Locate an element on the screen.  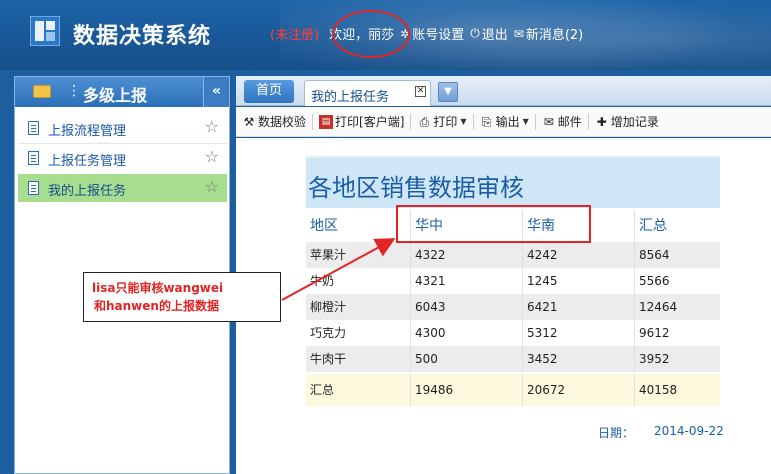
table-row: 牛肉干 500 3452 3952 is located at coordinates (513, 359).